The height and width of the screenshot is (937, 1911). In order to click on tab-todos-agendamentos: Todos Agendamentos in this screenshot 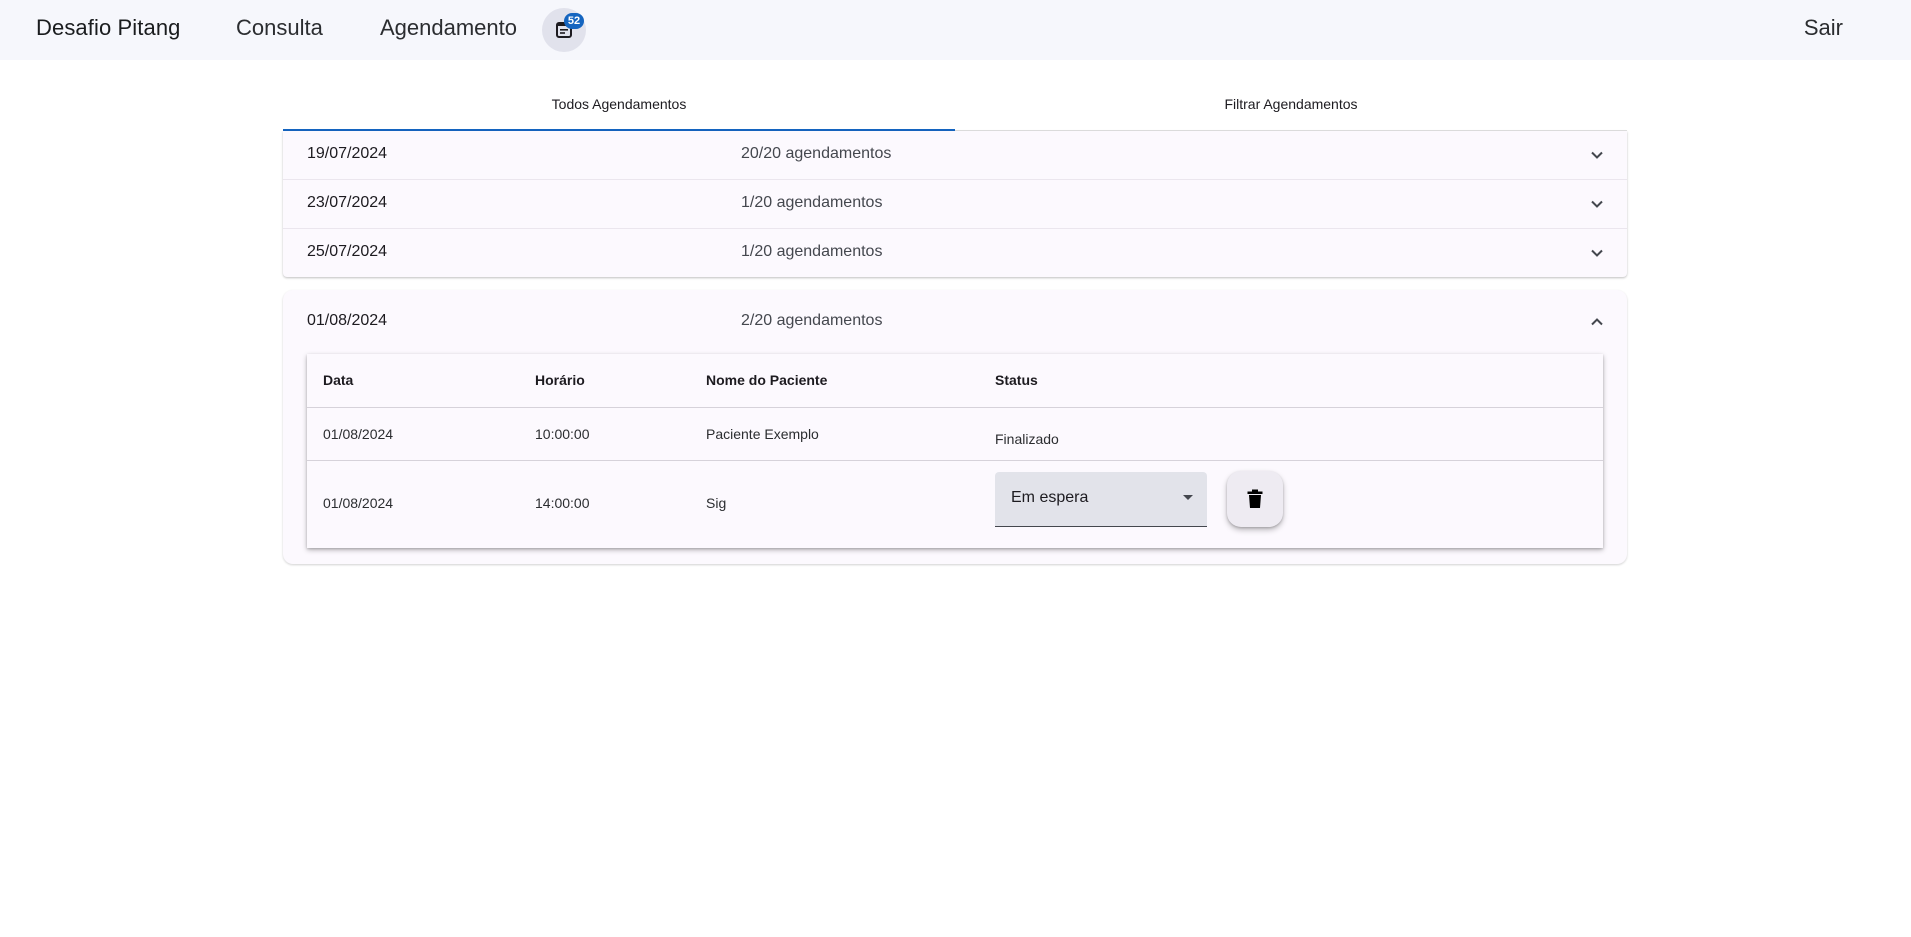, I will do `click(619, 107)`.